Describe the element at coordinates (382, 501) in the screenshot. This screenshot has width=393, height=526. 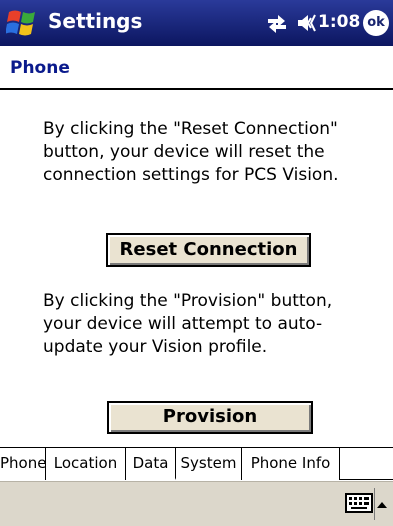
I see `sip-up-arrow-icon` at that location.